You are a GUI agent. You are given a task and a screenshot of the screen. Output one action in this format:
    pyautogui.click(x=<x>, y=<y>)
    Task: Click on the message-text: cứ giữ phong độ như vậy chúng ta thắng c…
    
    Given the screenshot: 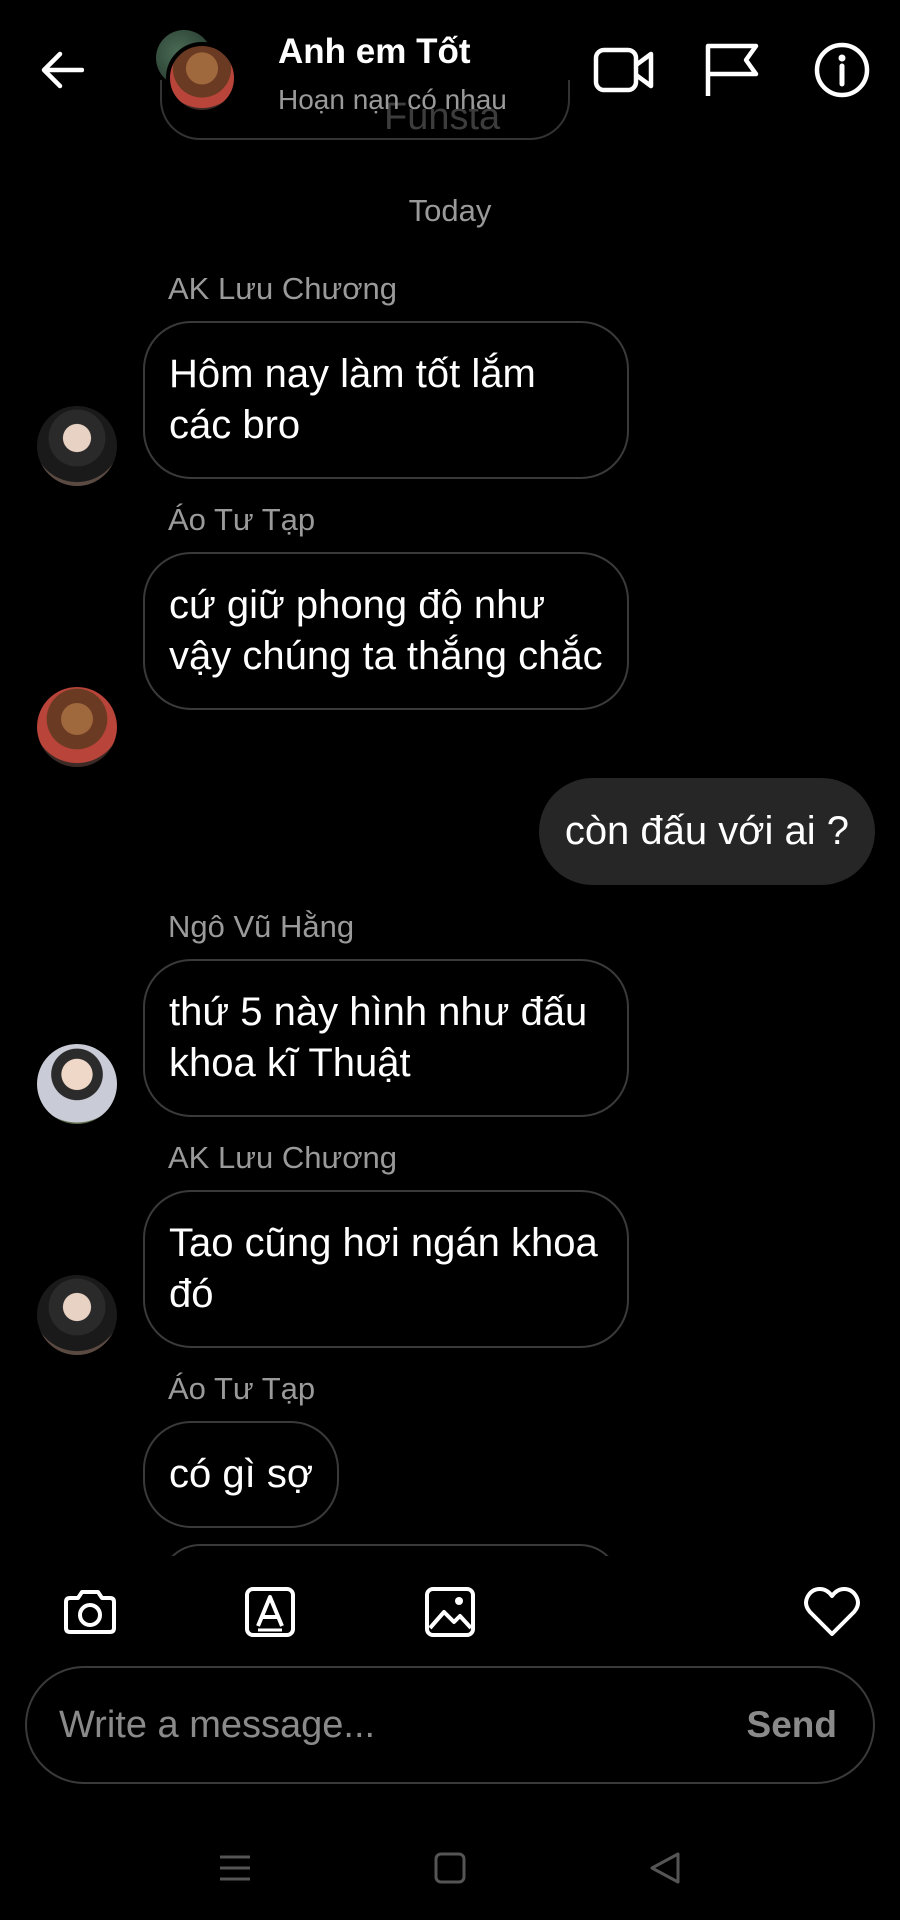 What is the action you would take?
    pyautogui.click(x=386, y=630)
    